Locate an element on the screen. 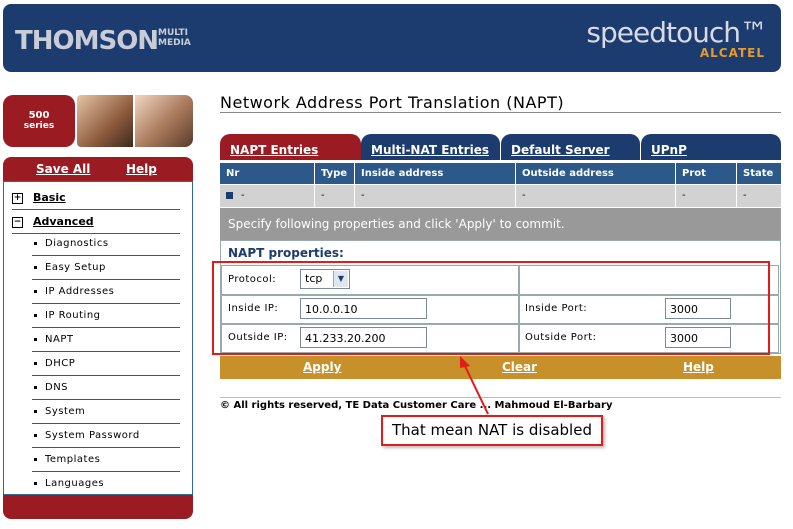  row-cell-prot: - is located at coordinates (706, 196).